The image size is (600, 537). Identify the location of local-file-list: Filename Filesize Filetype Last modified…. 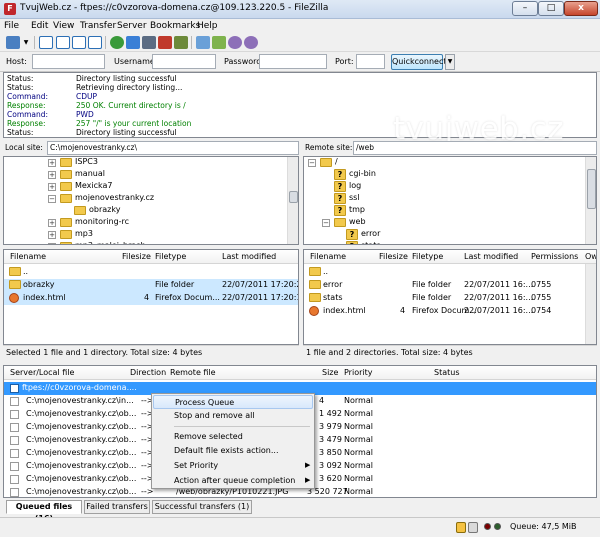
(151, 297).